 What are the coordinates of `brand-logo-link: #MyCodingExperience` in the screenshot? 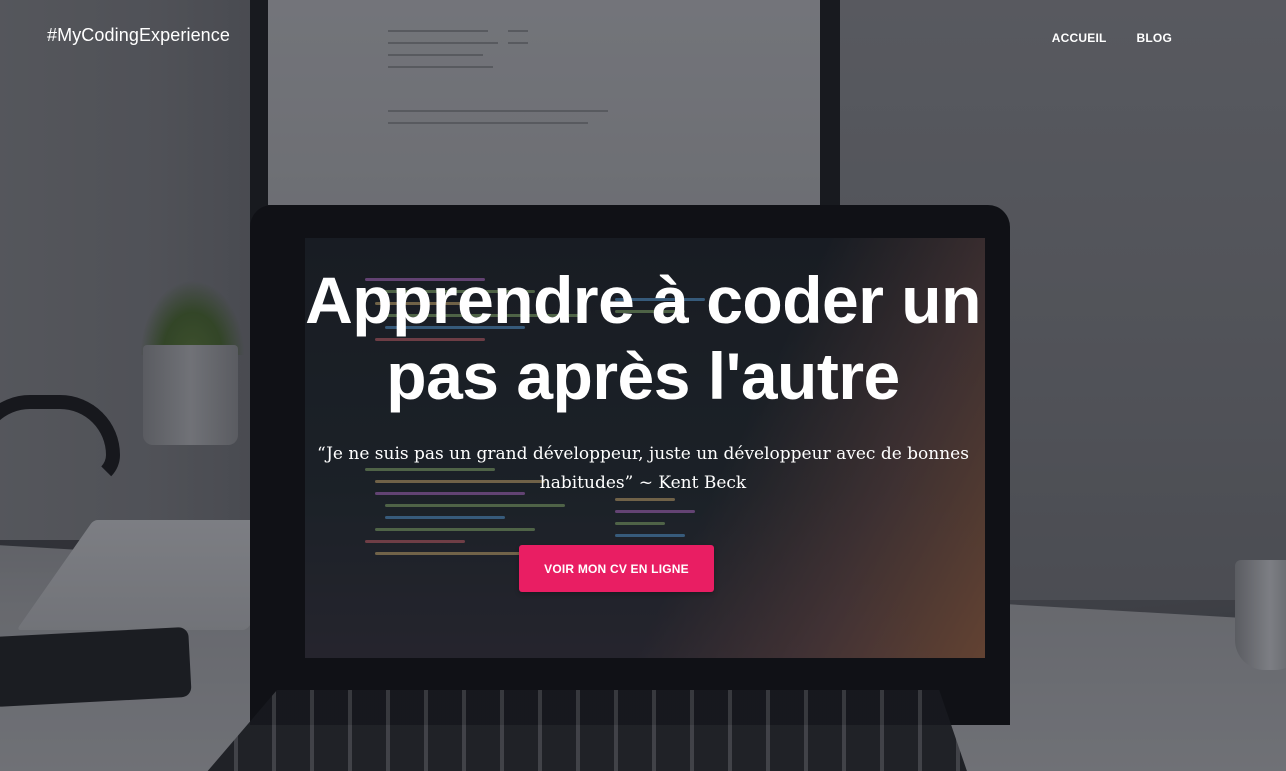 It's located at (138, 35).